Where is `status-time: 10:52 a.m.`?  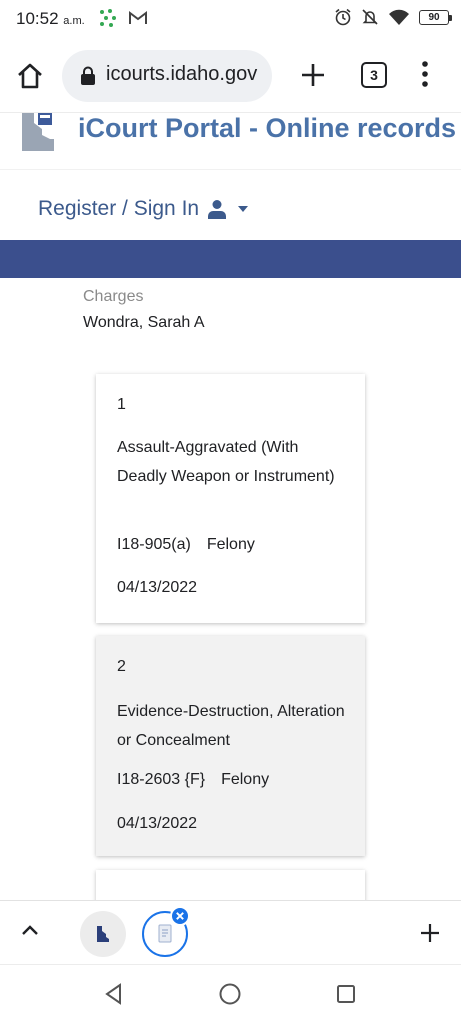 status-time: 10:52 a.m. is located at coordinates (50, 19).